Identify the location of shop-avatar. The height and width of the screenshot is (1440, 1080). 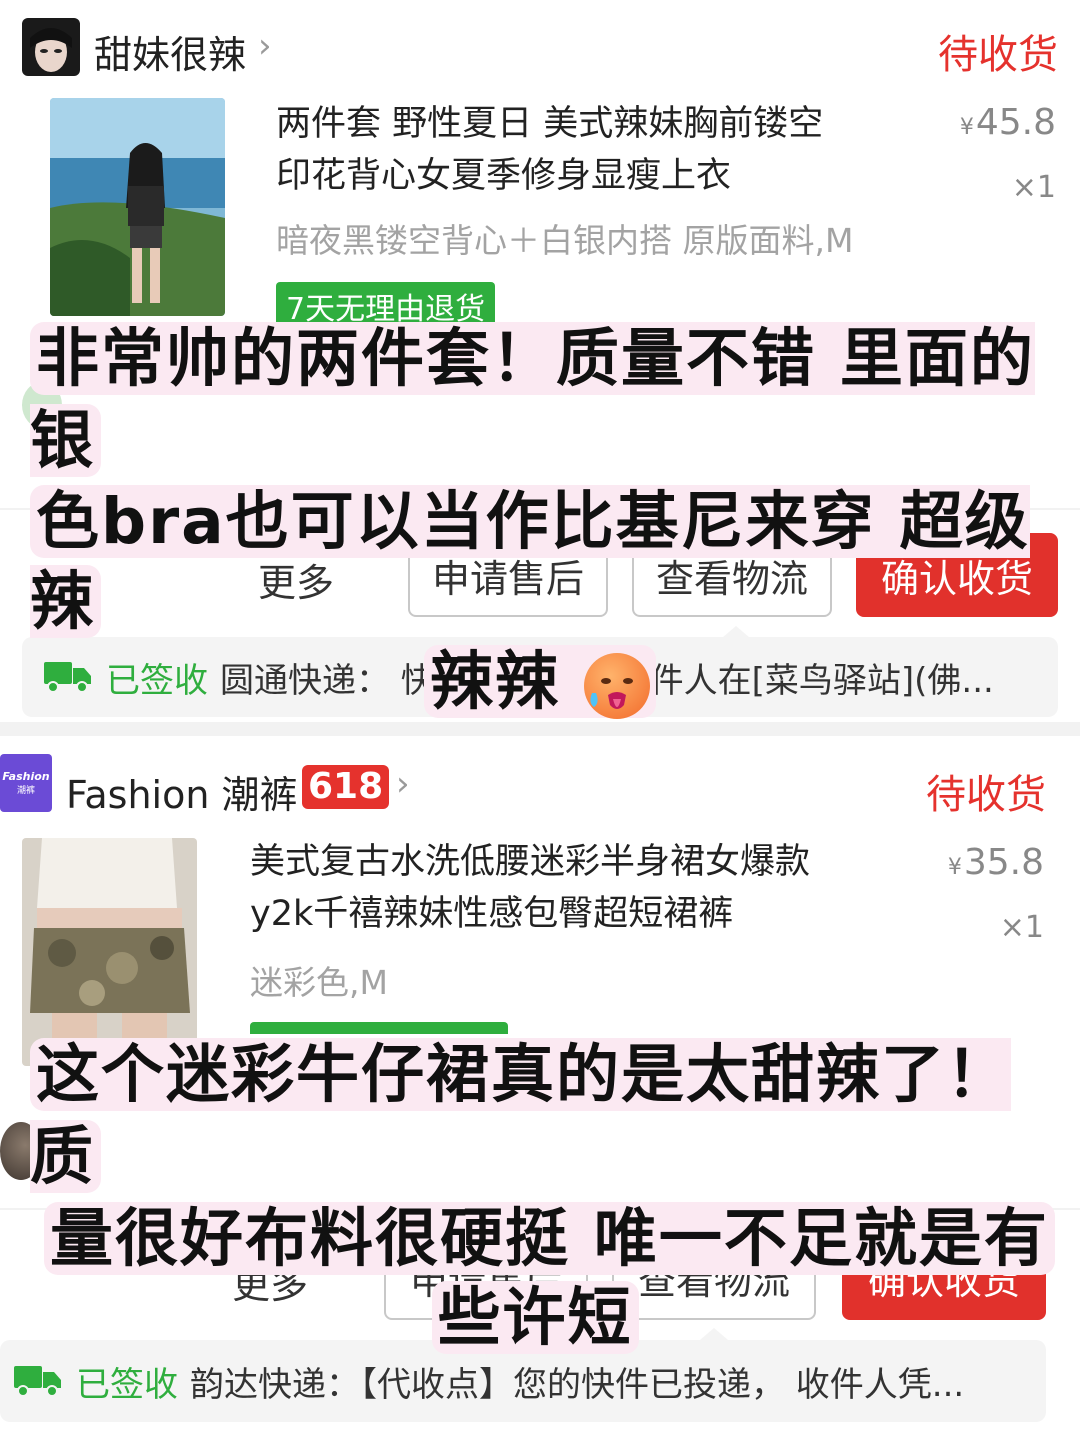
(51, 47).